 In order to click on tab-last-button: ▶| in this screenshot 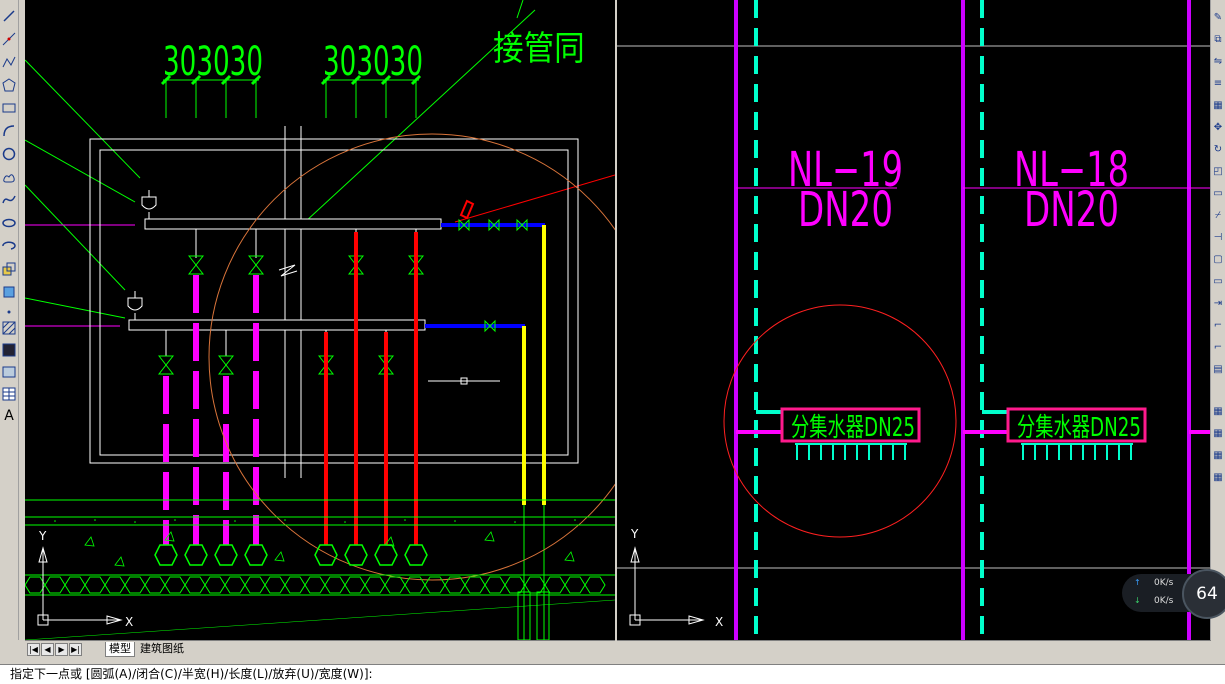, I will do `click(75, 649)`.